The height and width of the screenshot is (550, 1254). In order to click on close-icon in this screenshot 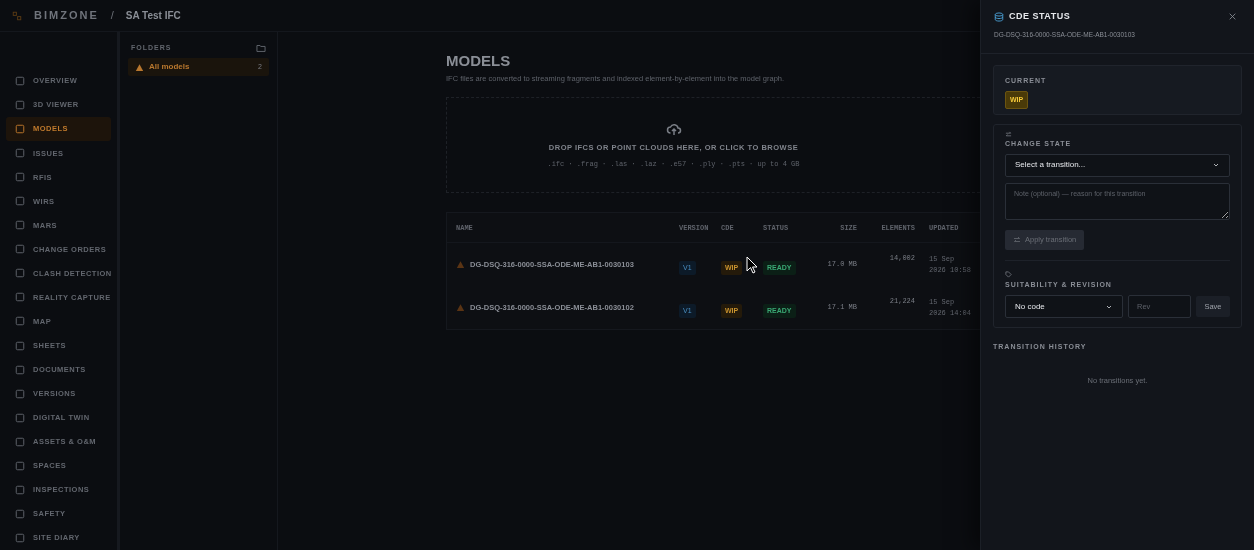, I will do `click(1232, 17)`.